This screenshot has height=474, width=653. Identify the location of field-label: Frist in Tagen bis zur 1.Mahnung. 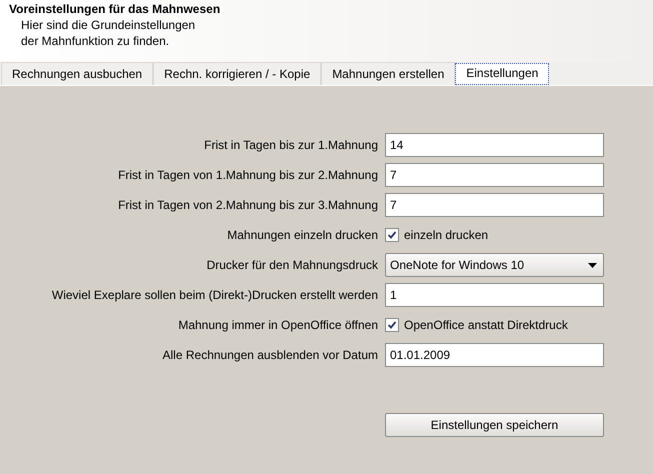
(290, 145).